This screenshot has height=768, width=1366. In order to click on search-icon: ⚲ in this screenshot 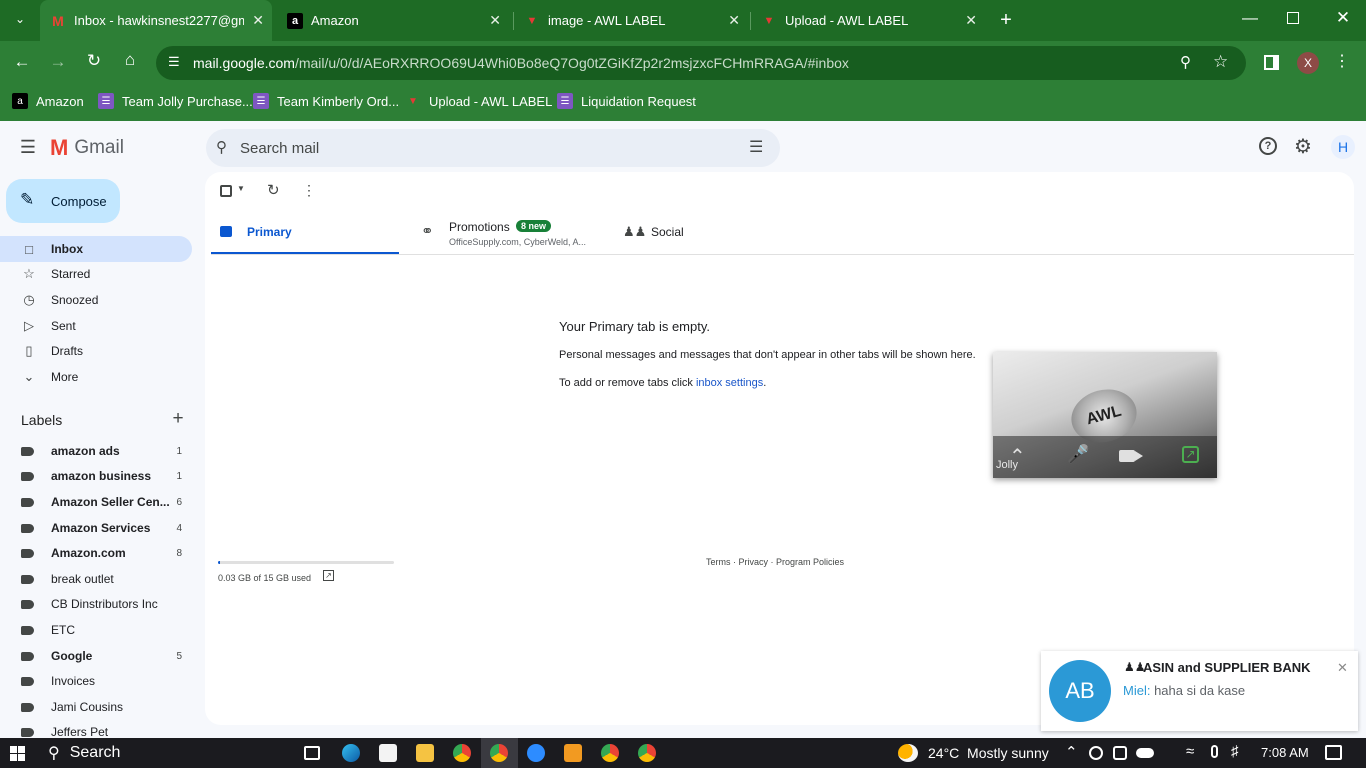, I will do `click(221, 147)`.